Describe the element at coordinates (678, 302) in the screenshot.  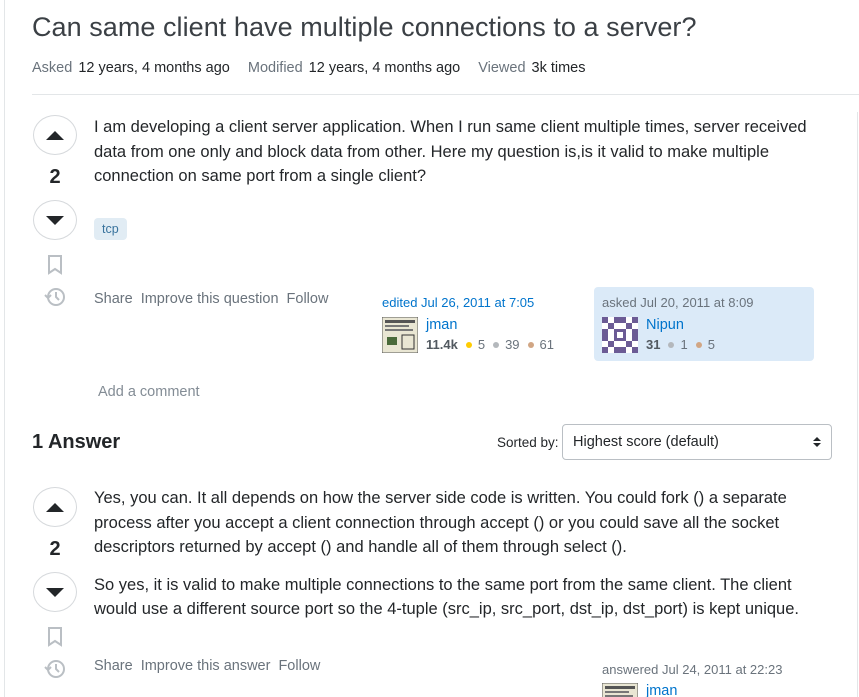
I see `asked-timestamp: asked Jul 20, 2011 at 8:09` at that location.